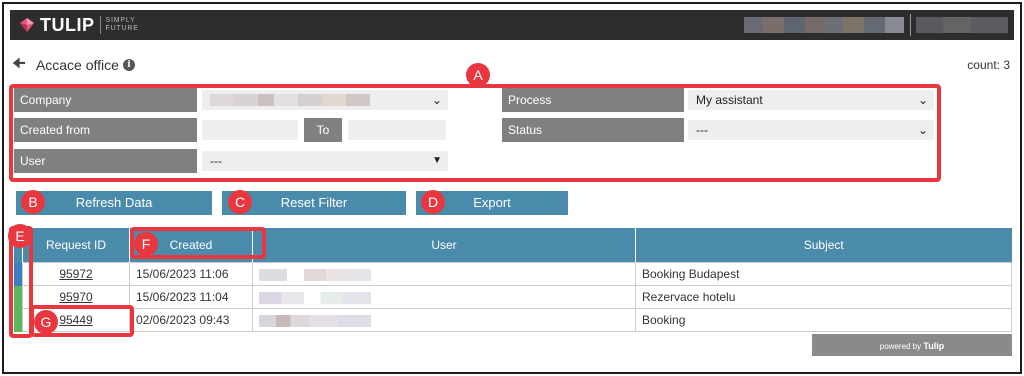 This screenshot has height=376, width=1024. I want to click on subject-header: Subject, so click(823, 245).